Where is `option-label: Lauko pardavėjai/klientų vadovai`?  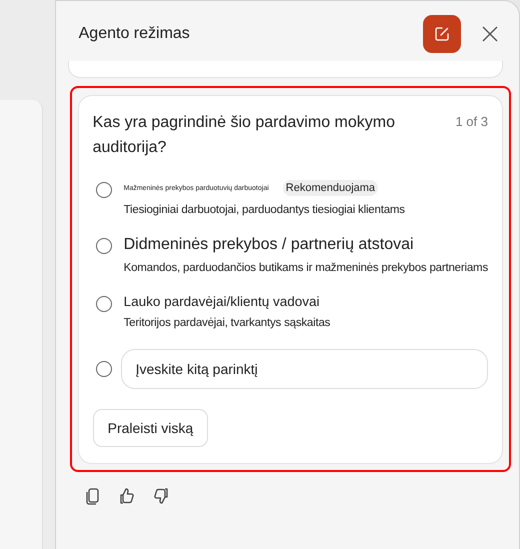 option-label: Lauko pardavėjai/klientų vadovai is located at coordinates (222, 301).